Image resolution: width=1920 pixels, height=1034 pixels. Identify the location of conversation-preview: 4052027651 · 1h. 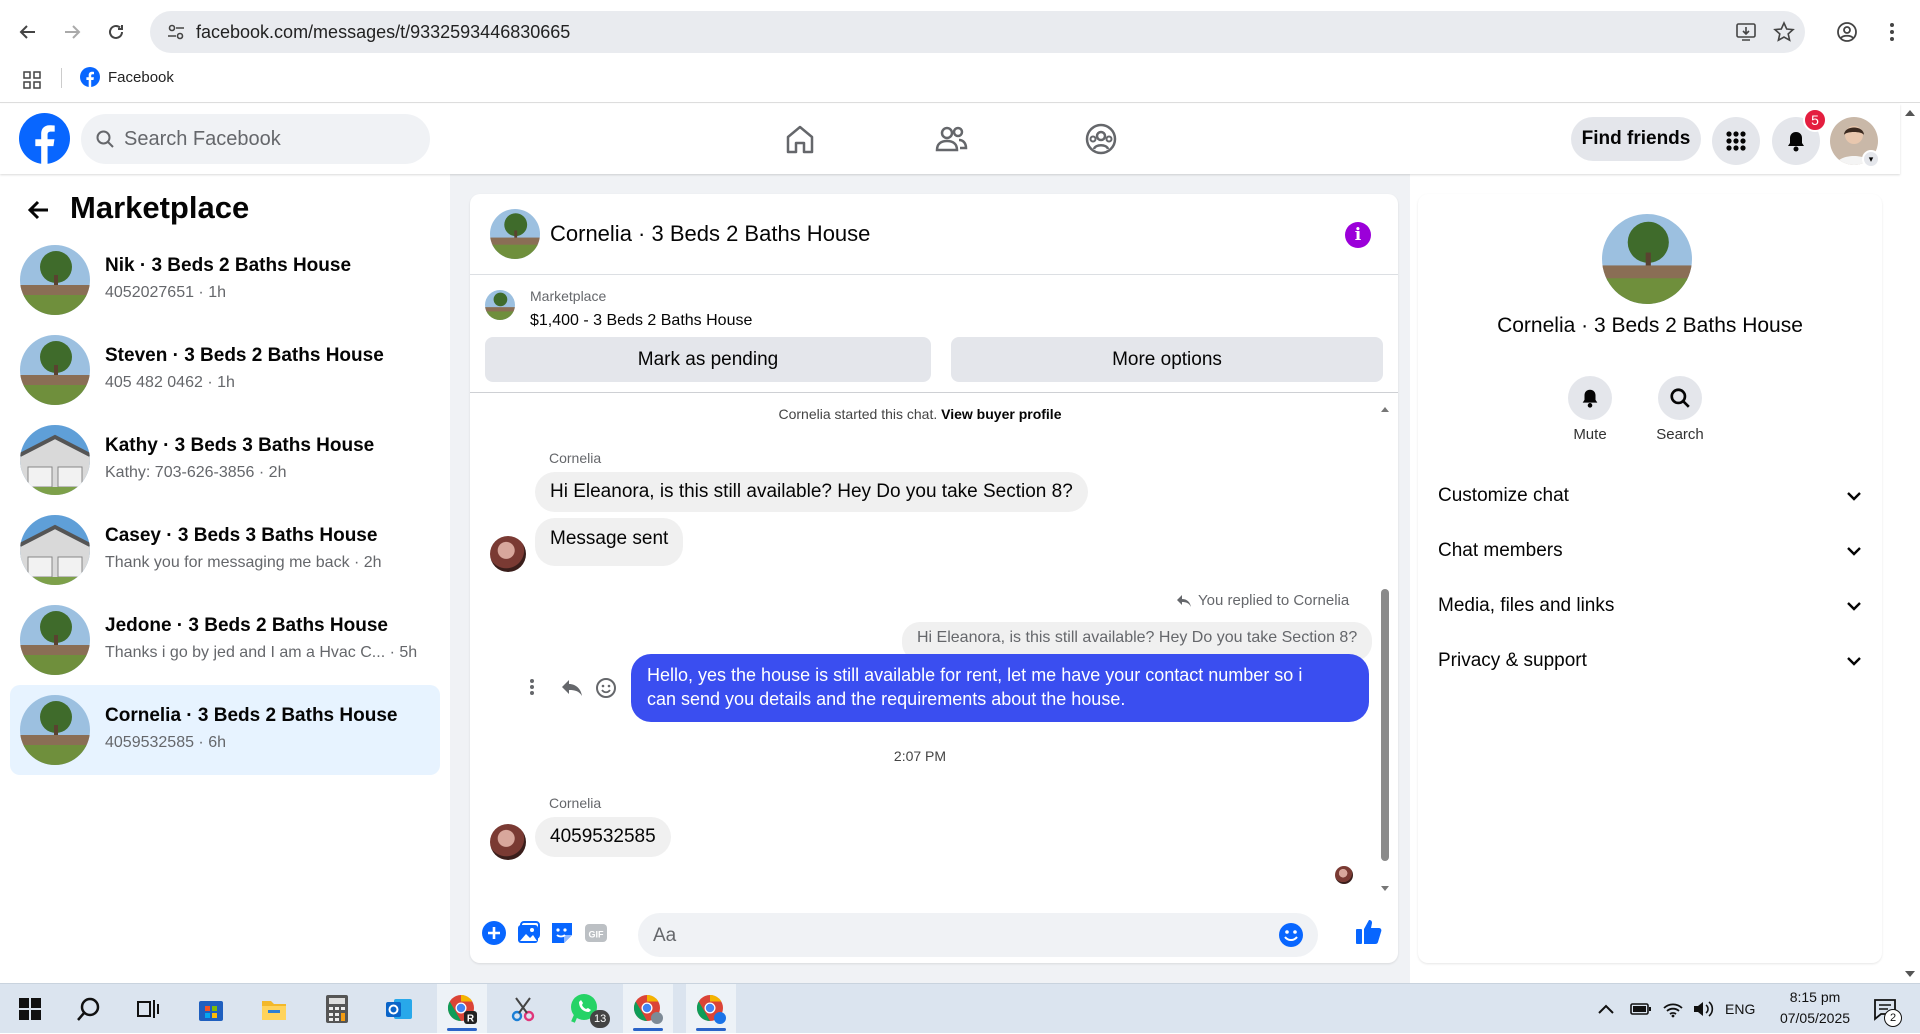
(165, 292).